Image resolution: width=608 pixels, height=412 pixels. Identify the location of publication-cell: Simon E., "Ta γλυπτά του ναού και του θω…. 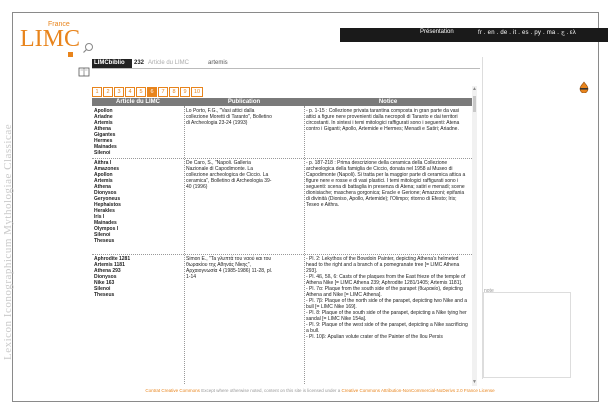
(229, 268).